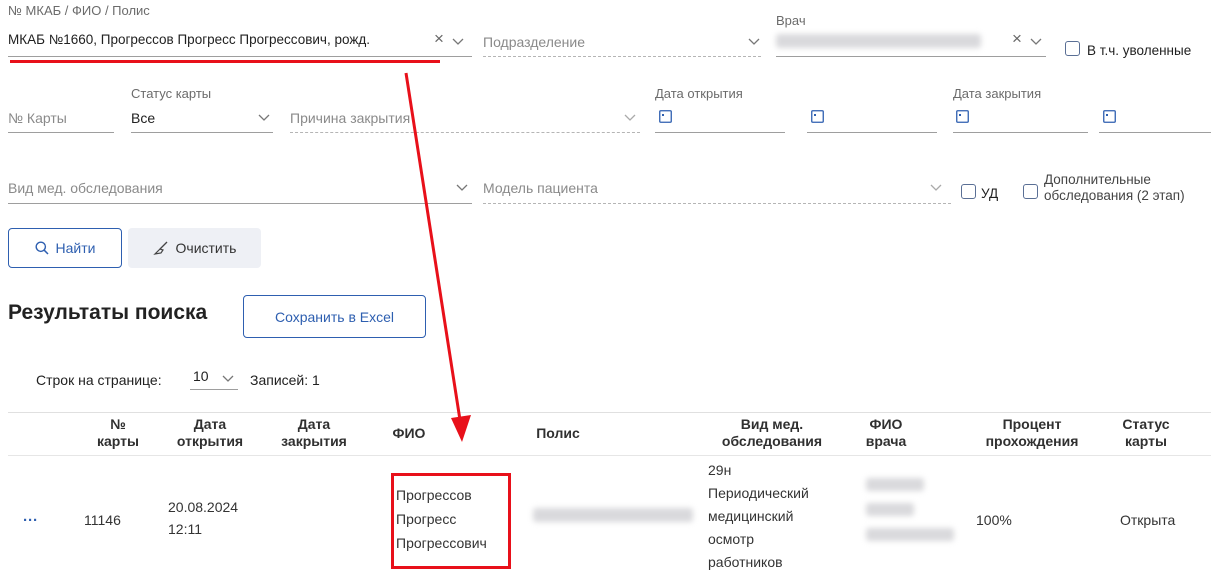 This screenshot has height=576, width=1219. Describe the element at coordinates (451, 521) in the screenshot. I see `annotation-highlight-box` at that location.